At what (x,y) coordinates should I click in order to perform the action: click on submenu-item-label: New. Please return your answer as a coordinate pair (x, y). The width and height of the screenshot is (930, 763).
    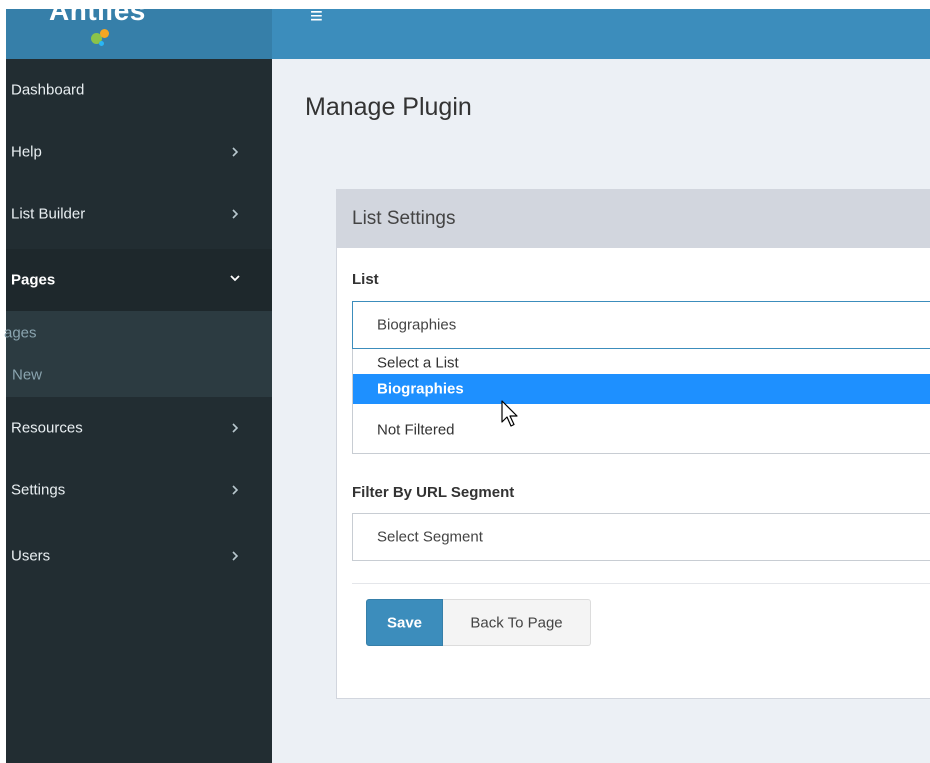
    Looking at the image, I should click on (27, 375).